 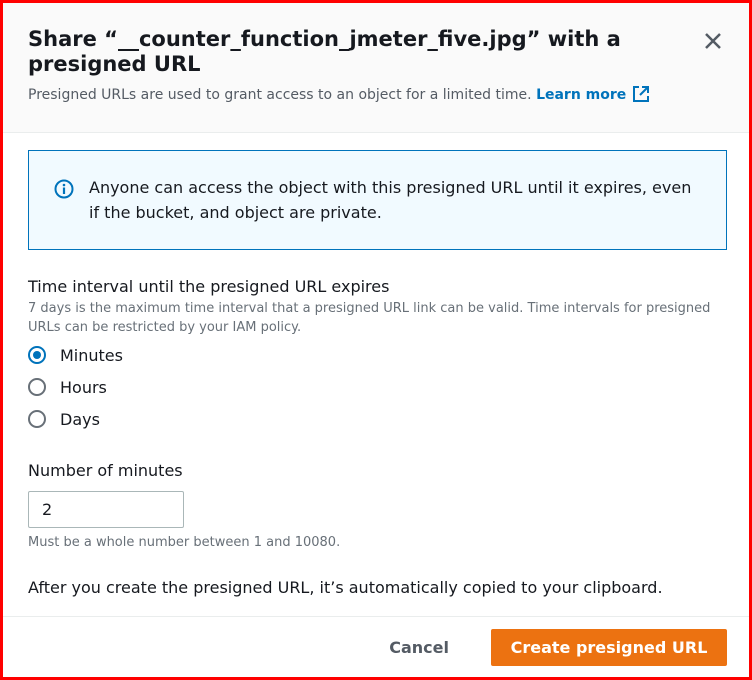 I want to click on learn-more-link: Learn more, so click(x=593, y=94).